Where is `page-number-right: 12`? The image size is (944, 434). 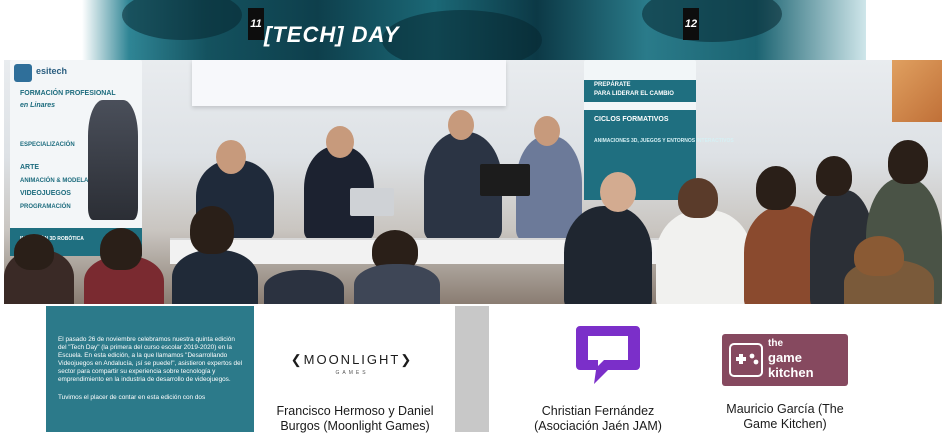 page-number-right: 12 is located at coordinates (691, 24).